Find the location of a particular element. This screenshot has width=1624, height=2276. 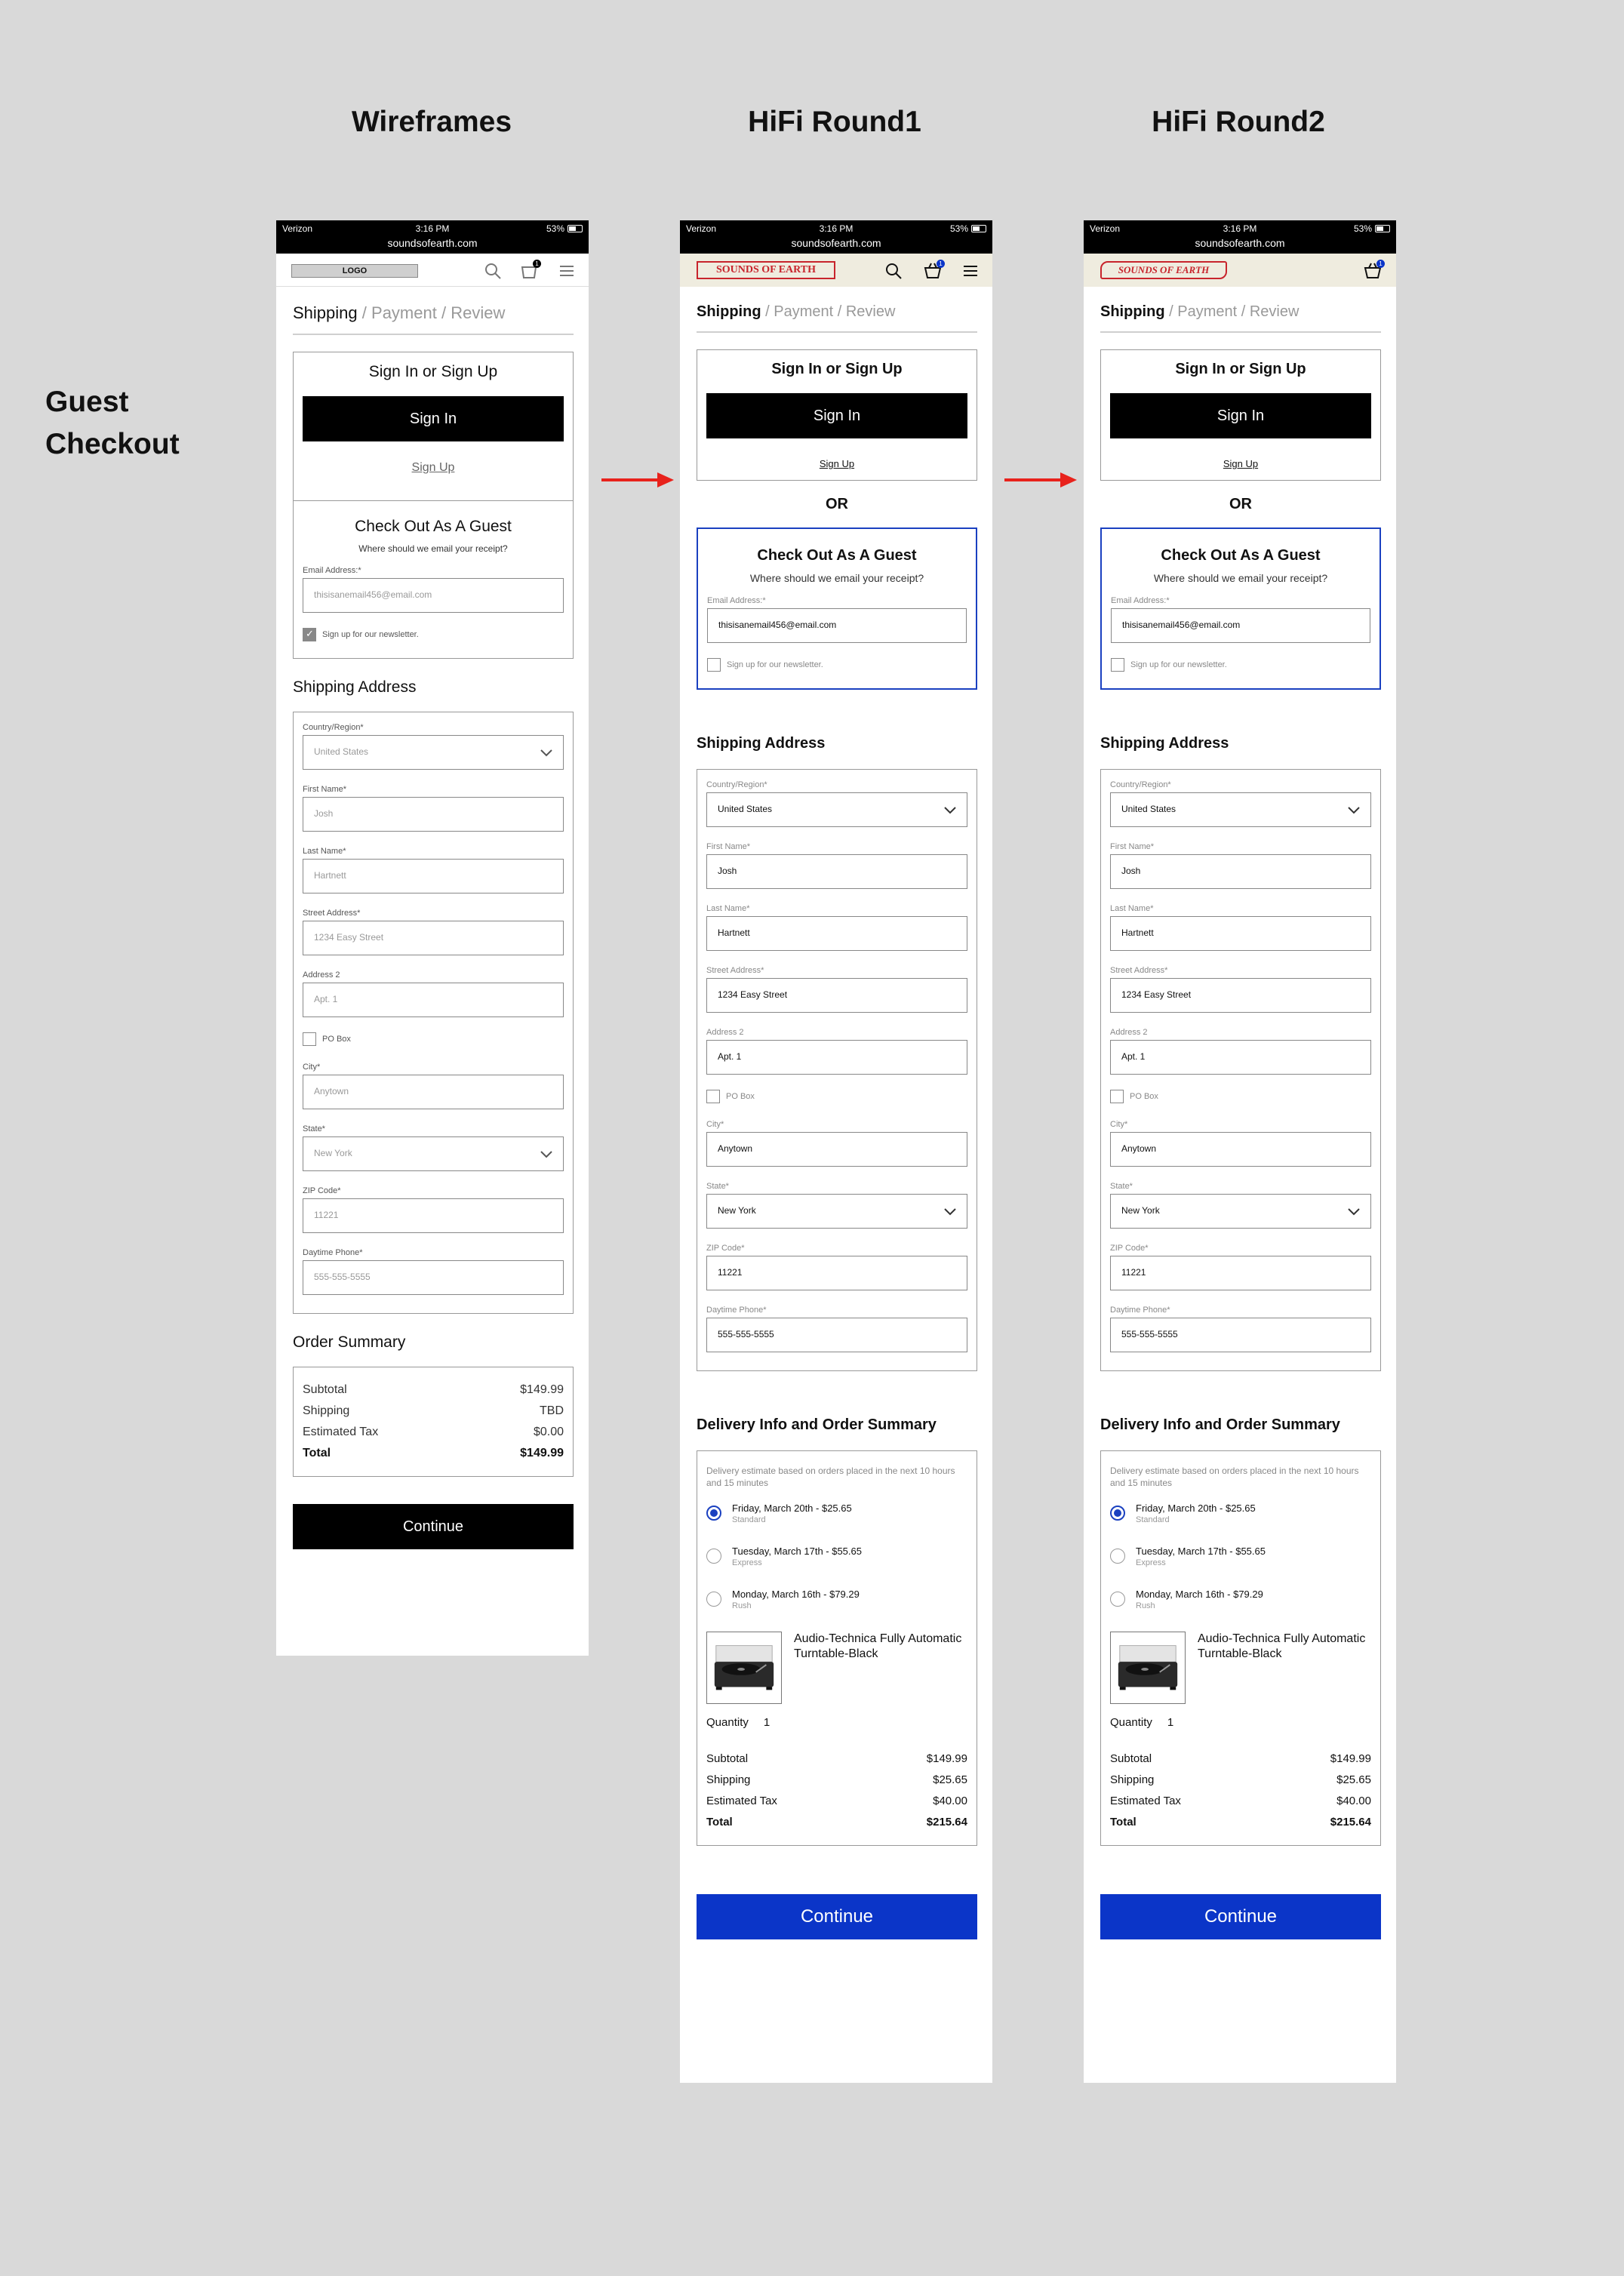

subtotal-row: Subtotal $149.99 is located at coordinates (433, 1390).